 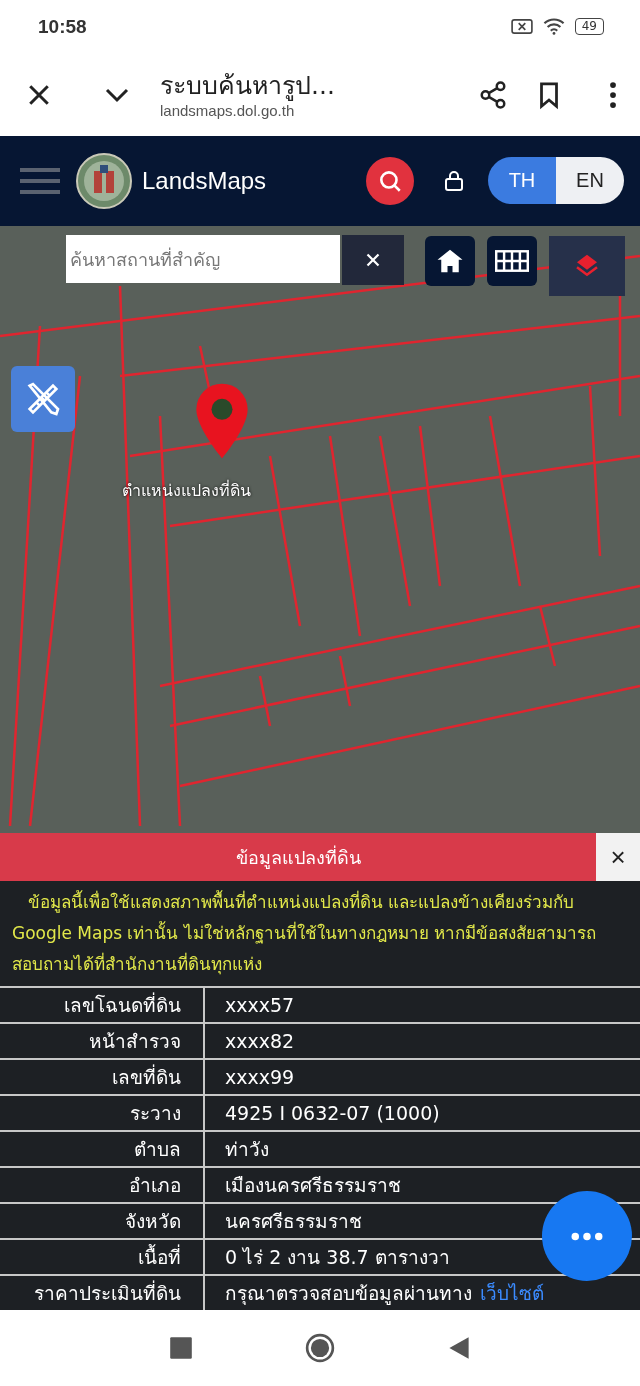 What do you see at coordinates (62, 26) in the screenshot?
I see `status-time: 10:58` at bounding box center [62, 26].